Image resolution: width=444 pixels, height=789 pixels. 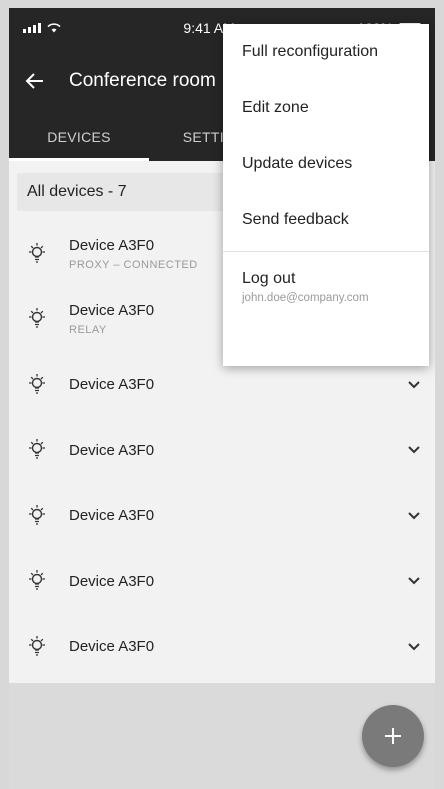 I want to click on signal-icon, so click(x=32, y=28).